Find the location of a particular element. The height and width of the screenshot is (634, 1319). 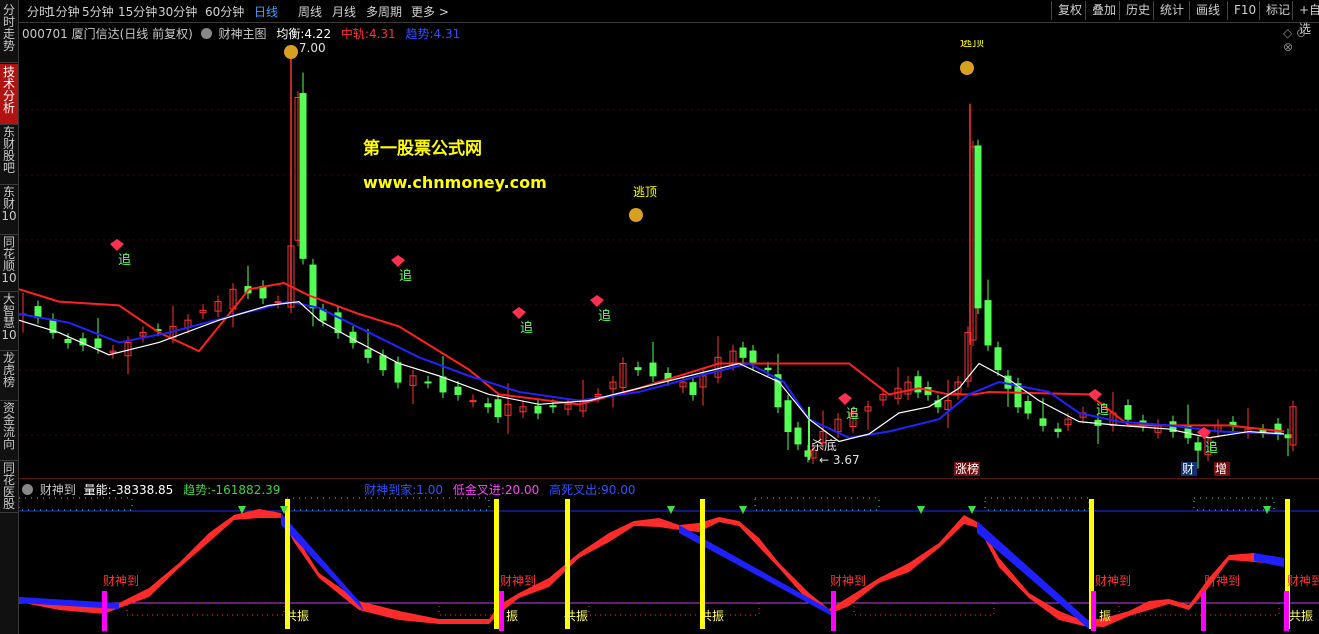

sidebar-item-2: 东财股吧 is located at coordinates (9, 154).